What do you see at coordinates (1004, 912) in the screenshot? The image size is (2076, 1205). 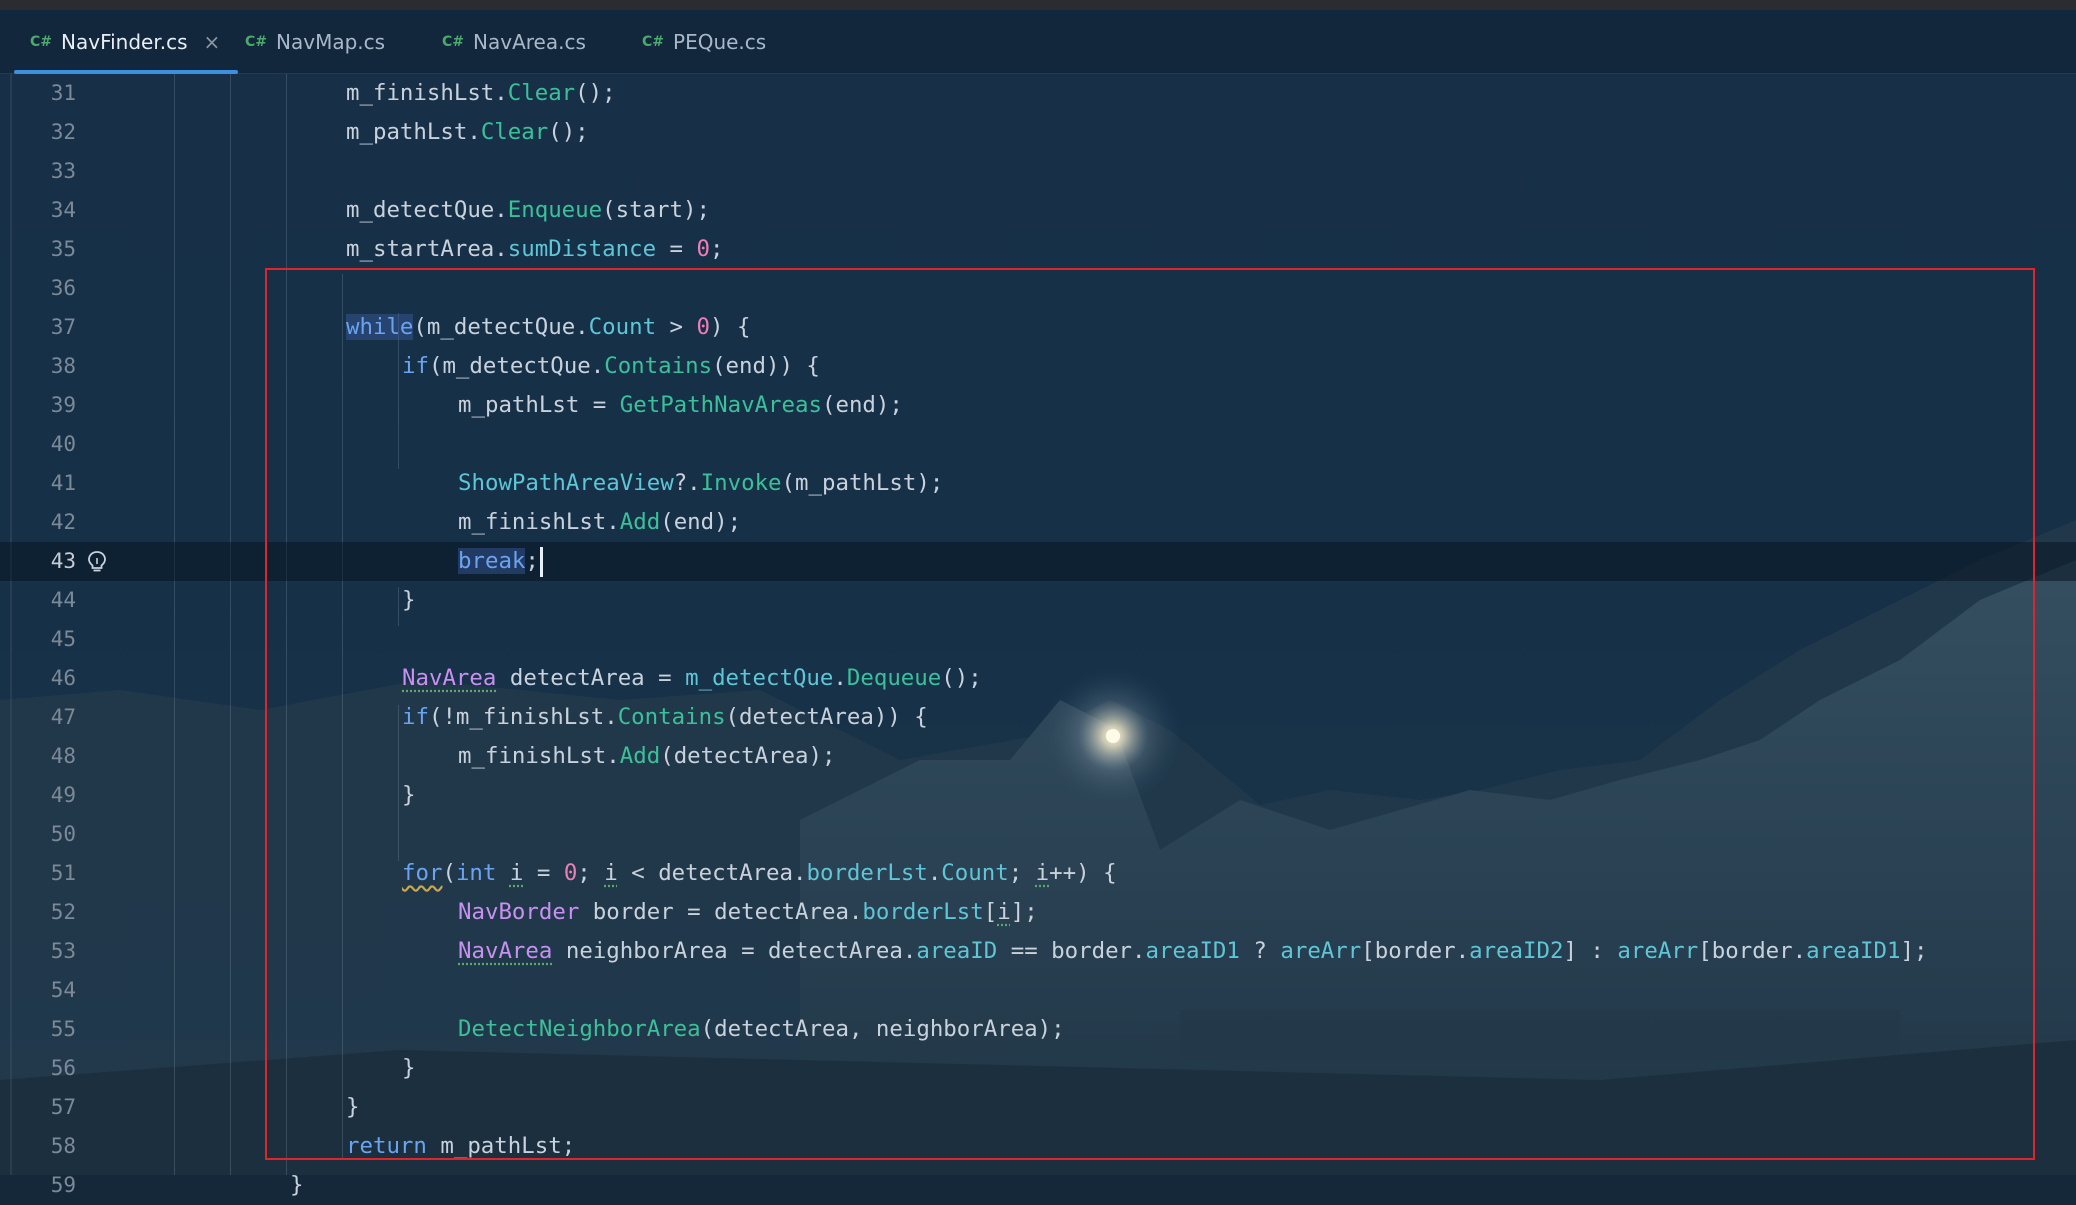 I see `code-token: i` at bounding box center [1004, 912].